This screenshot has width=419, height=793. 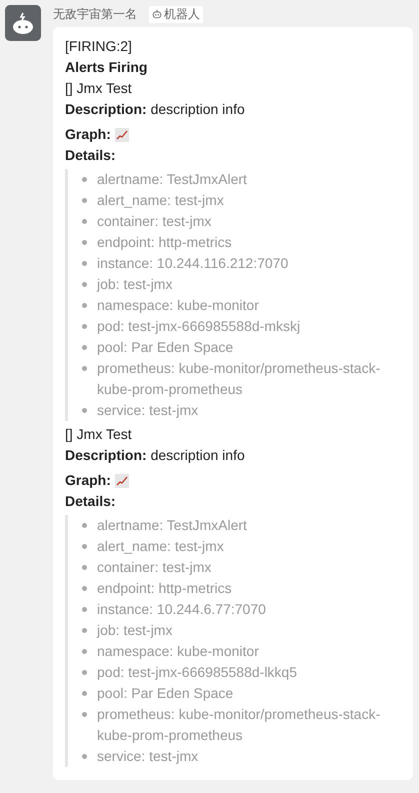 I want to click on robot-icon, so click(x=157, y=14).